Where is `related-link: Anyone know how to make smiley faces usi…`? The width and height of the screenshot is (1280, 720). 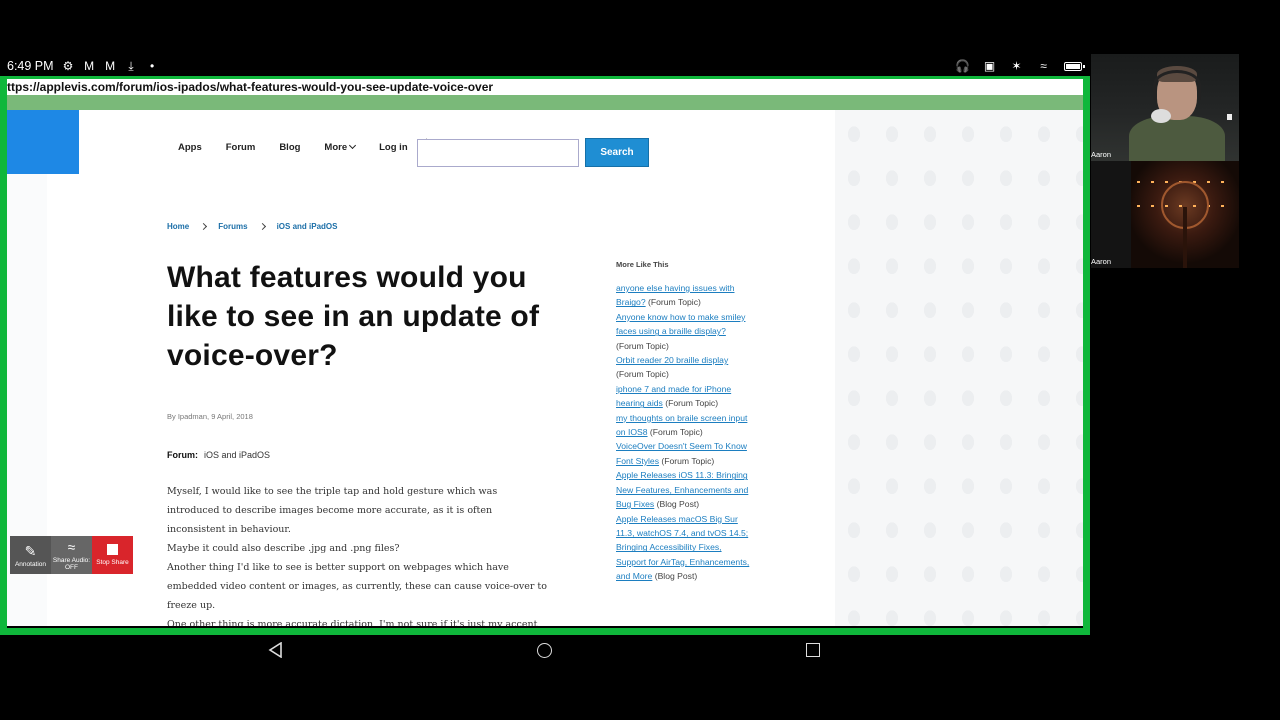
related-link: Anyone know how to make smiley faces usi… is located at coordinates (680, 324).